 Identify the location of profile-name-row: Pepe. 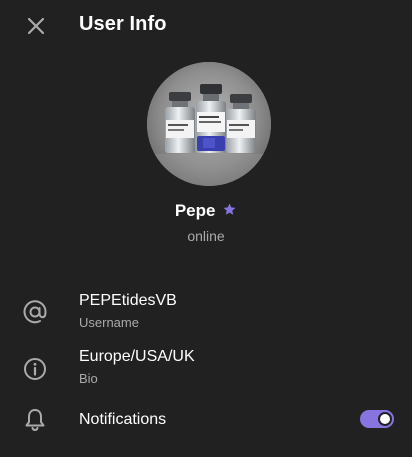
(206, 211).